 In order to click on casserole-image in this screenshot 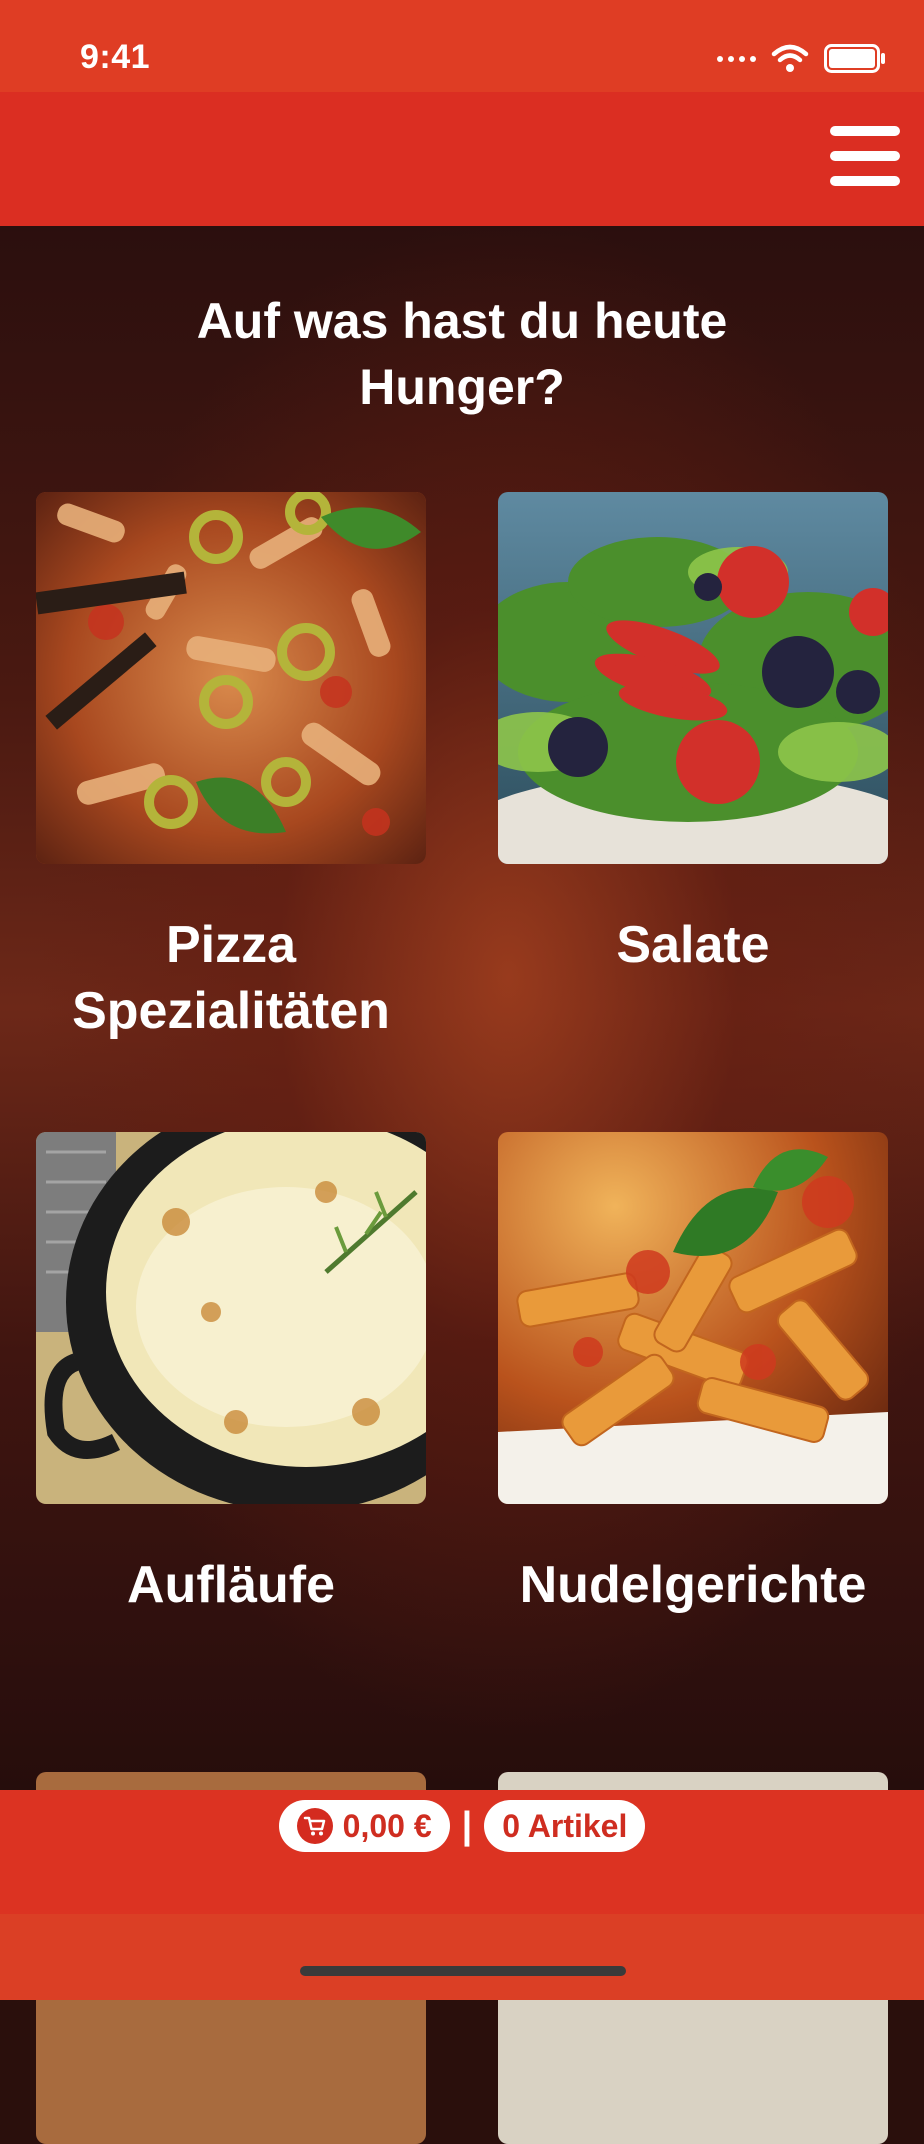, I will do `click(231, 1318)`.